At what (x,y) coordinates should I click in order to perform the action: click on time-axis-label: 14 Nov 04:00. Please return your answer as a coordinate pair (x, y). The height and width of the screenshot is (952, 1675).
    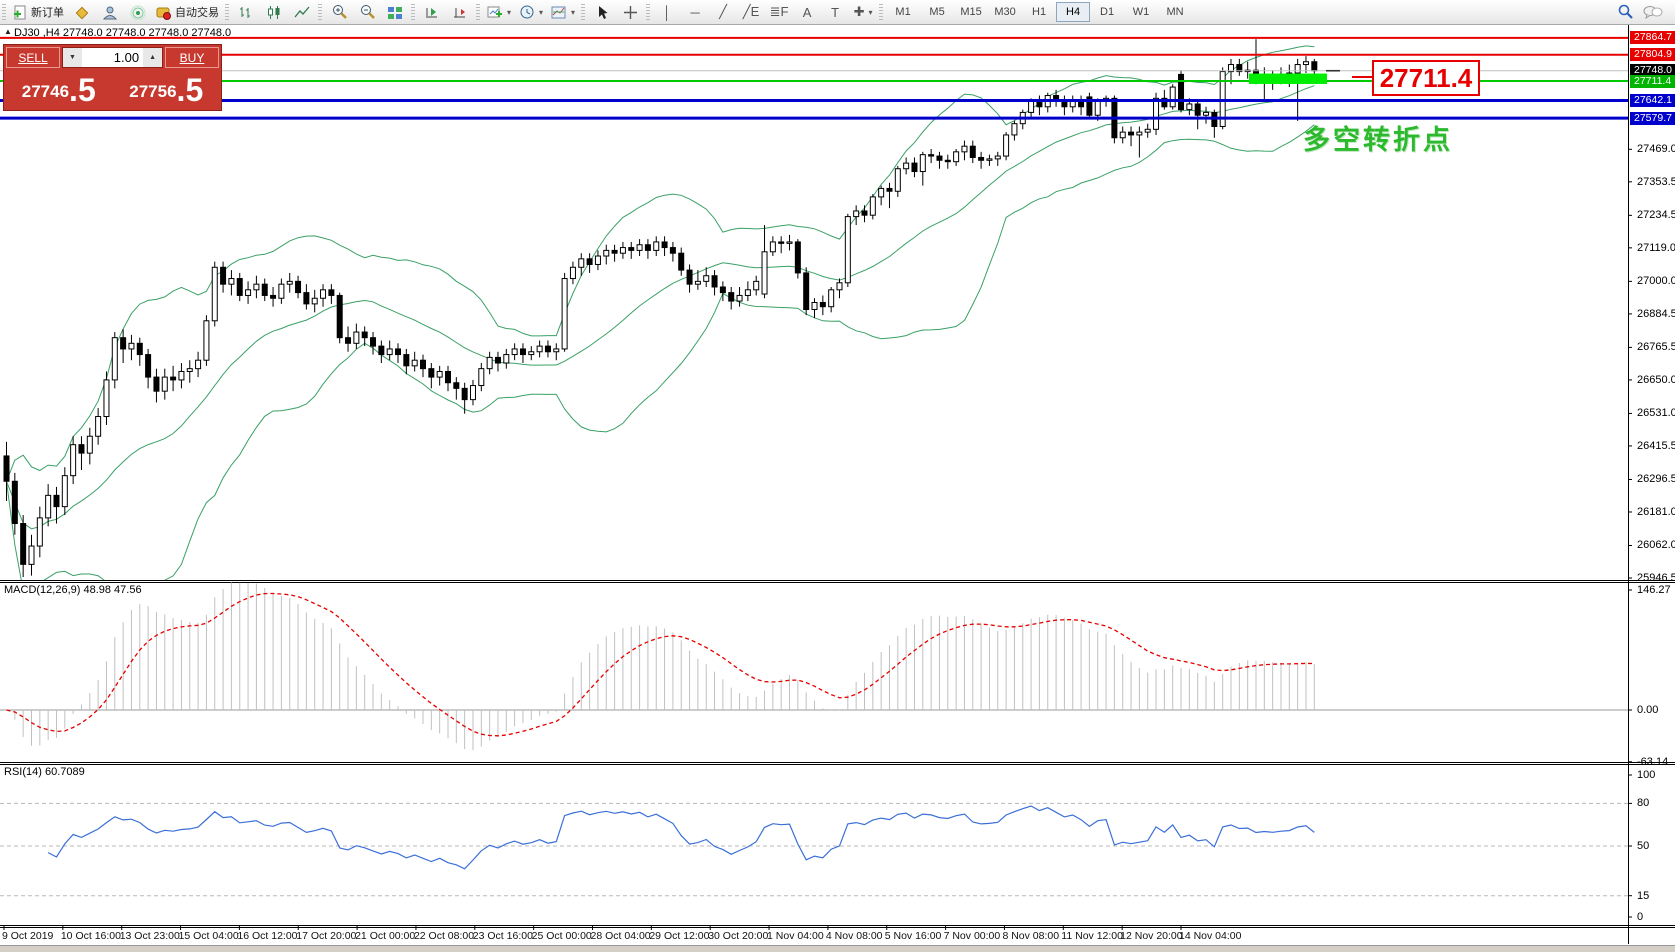
    Looking at the image, I should click on (1210, 936).